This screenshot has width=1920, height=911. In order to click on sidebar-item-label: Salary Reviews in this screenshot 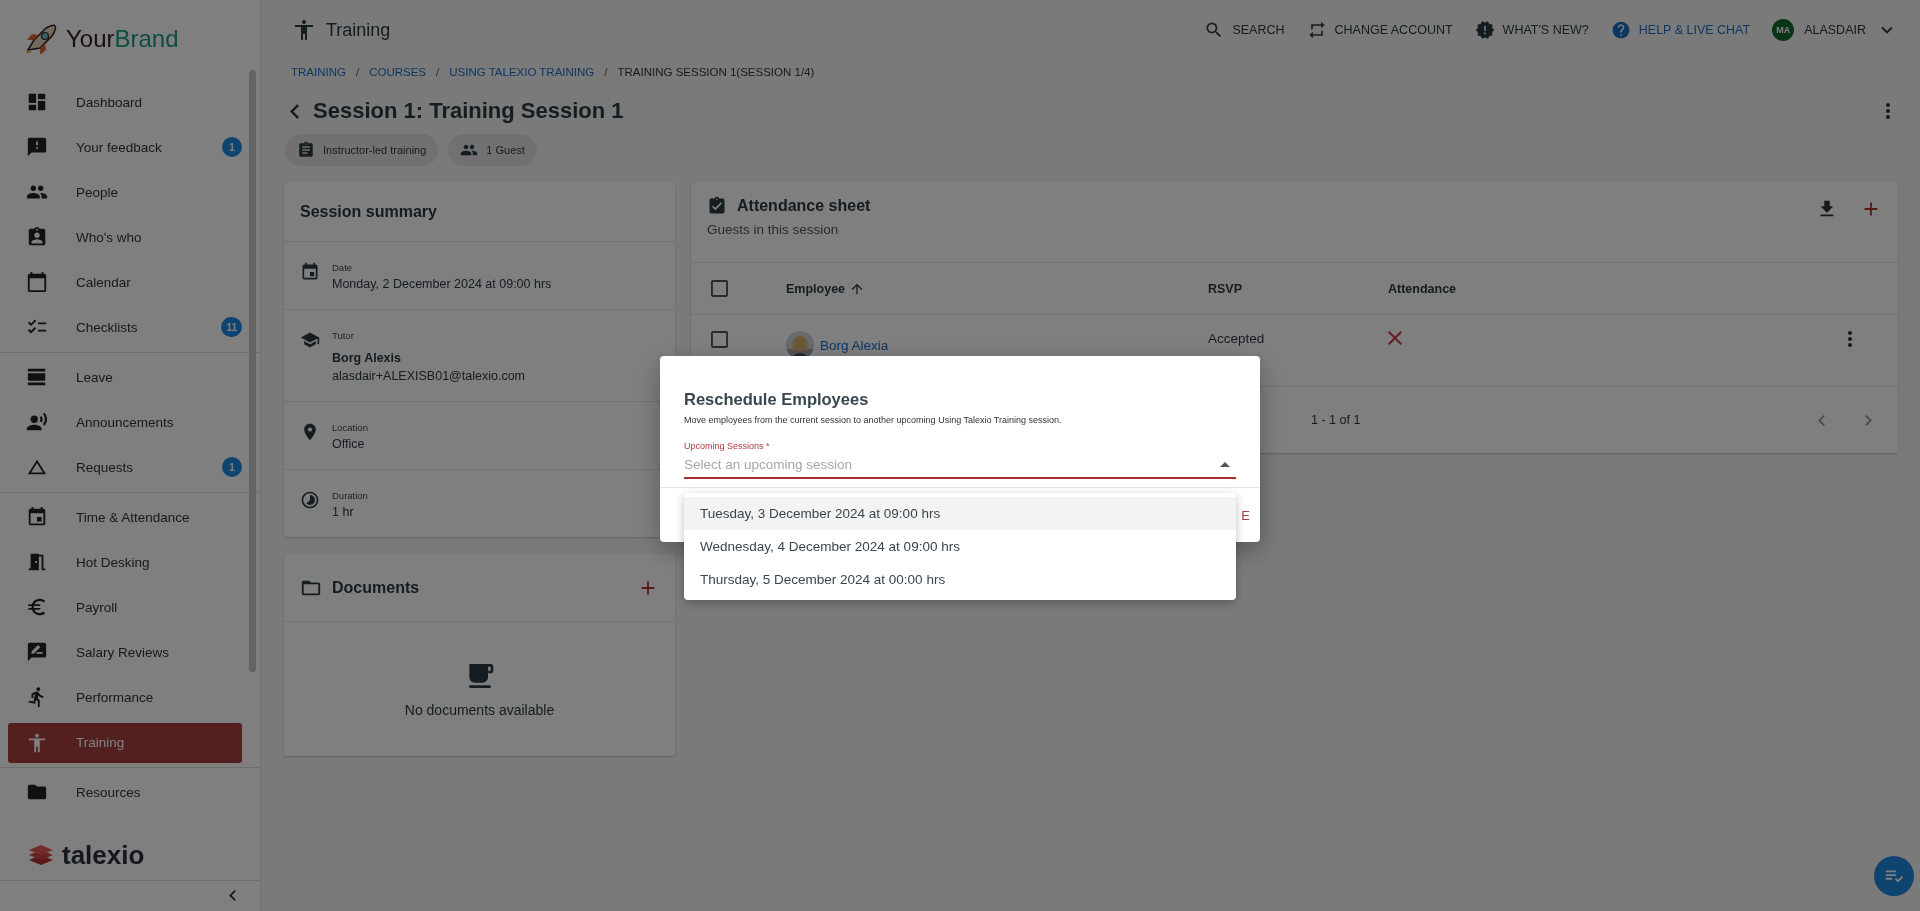, I will do `click(123, 652)`.